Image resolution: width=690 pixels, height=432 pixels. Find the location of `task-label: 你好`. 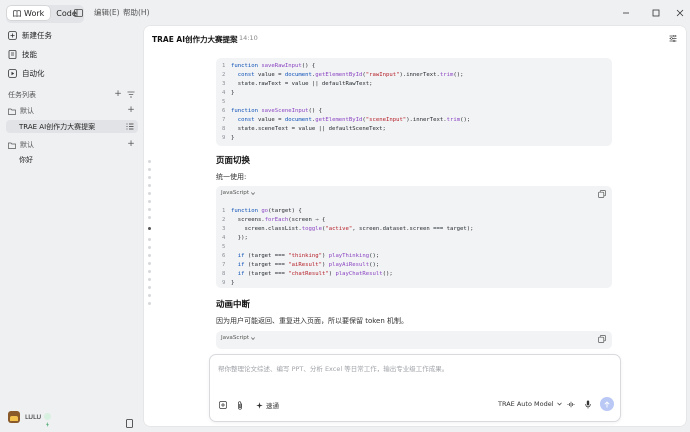

task-label: 你好 is located at coordinates (26, 160).